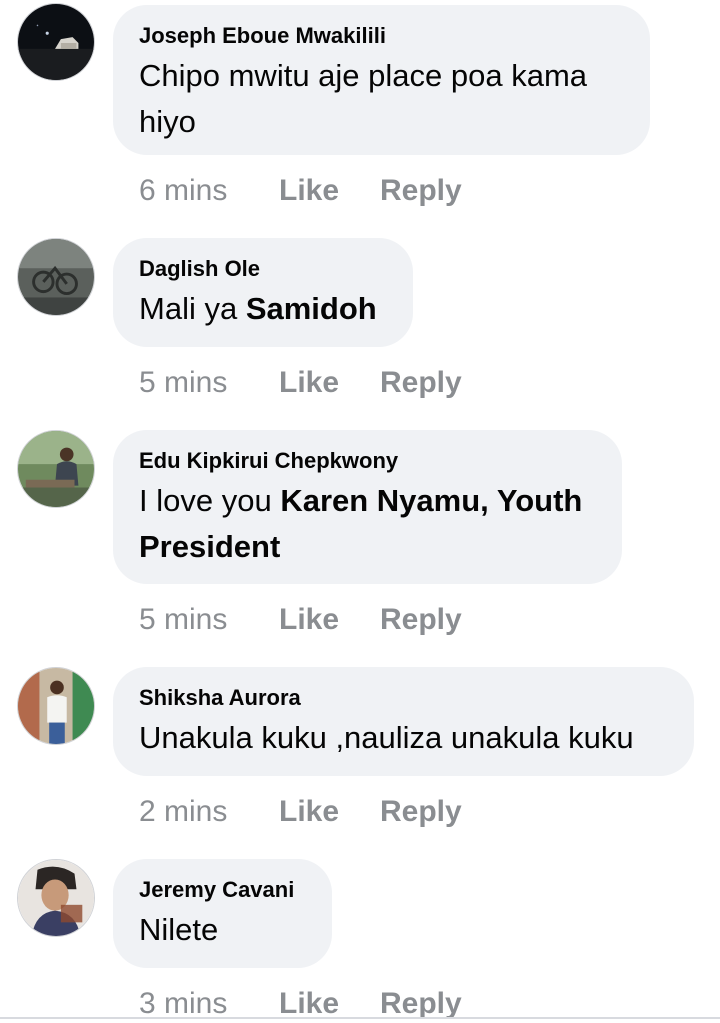 Image resolution: width=720 pixels, height=1023 pixels. I want to click on comment-text: Mali ya Samidoh, so click(263, 309).